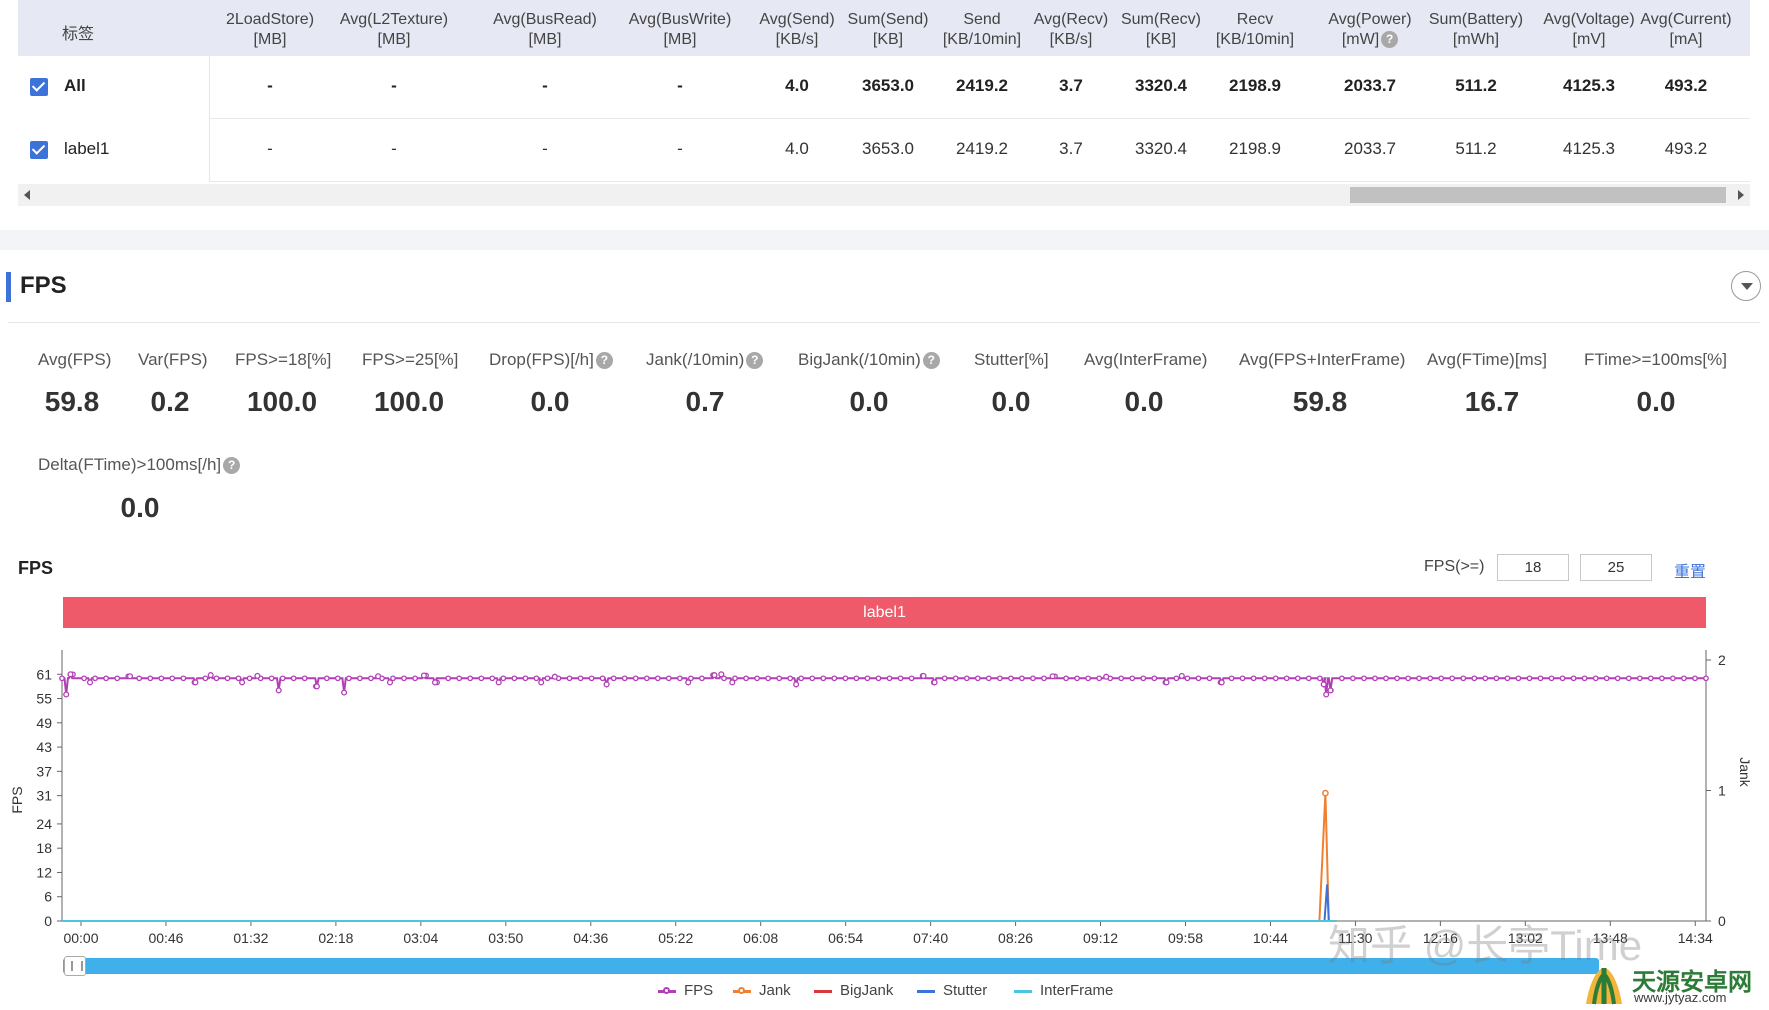  I want to click on col-header-send-10min: Send [KB/10min], so click(982, 30).